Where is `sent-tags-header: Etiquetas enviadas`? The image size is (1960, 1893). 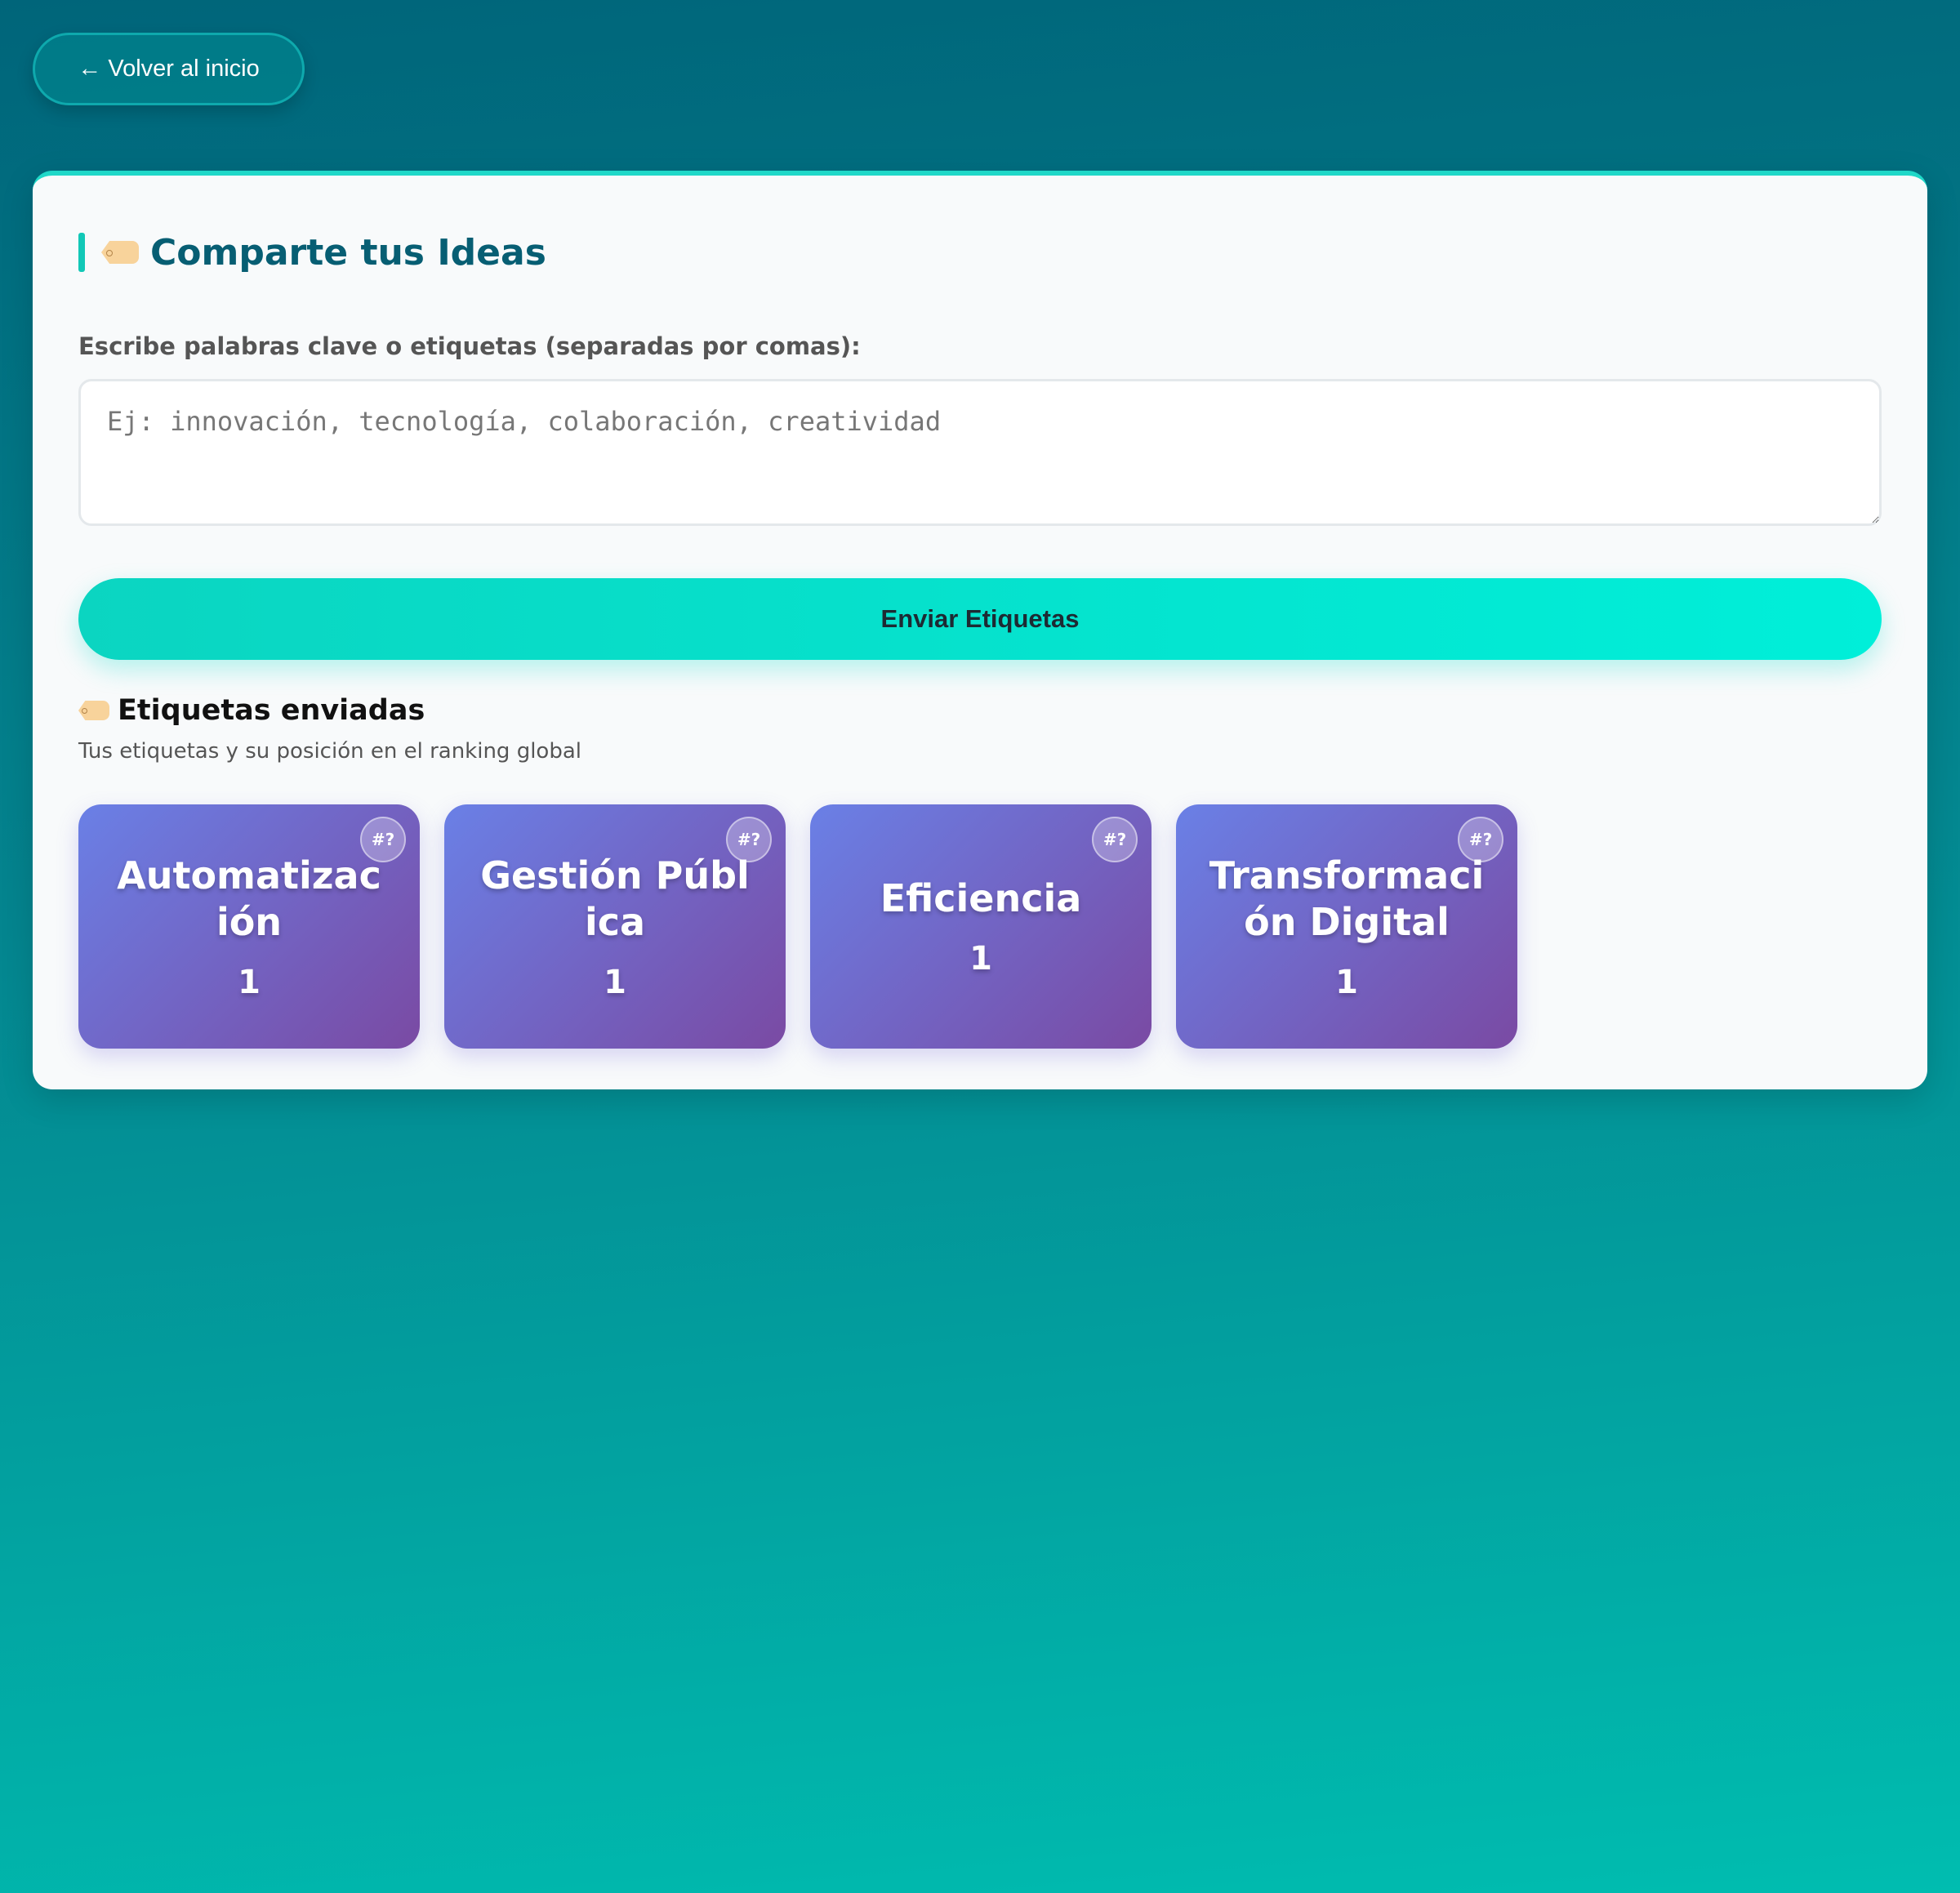 sent-tags-header: Etiquetas enviadas is located at coordinates (251, 710).